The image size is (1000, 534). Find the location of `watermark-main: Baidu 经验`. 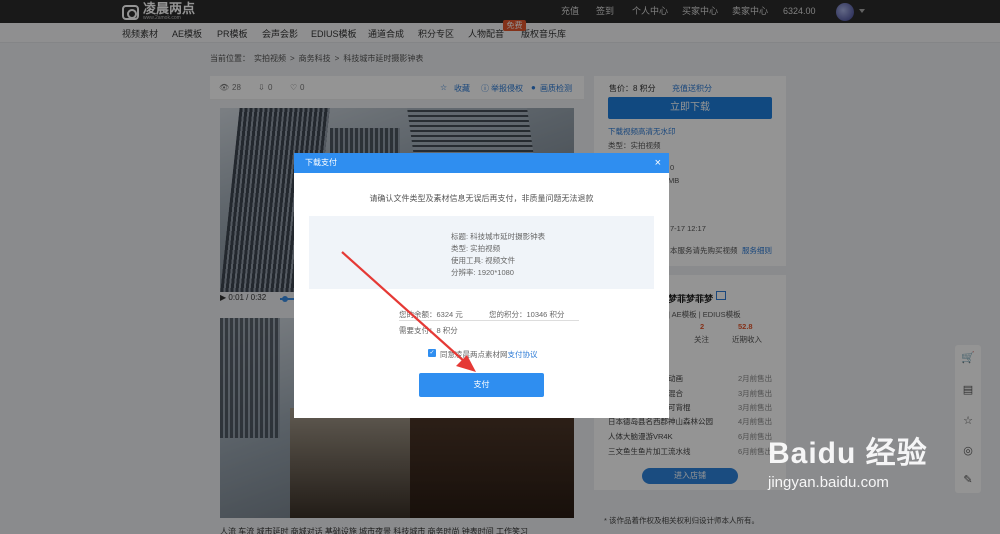

watermark-main: Baidu 经验 is located at coordinates (848, 453).